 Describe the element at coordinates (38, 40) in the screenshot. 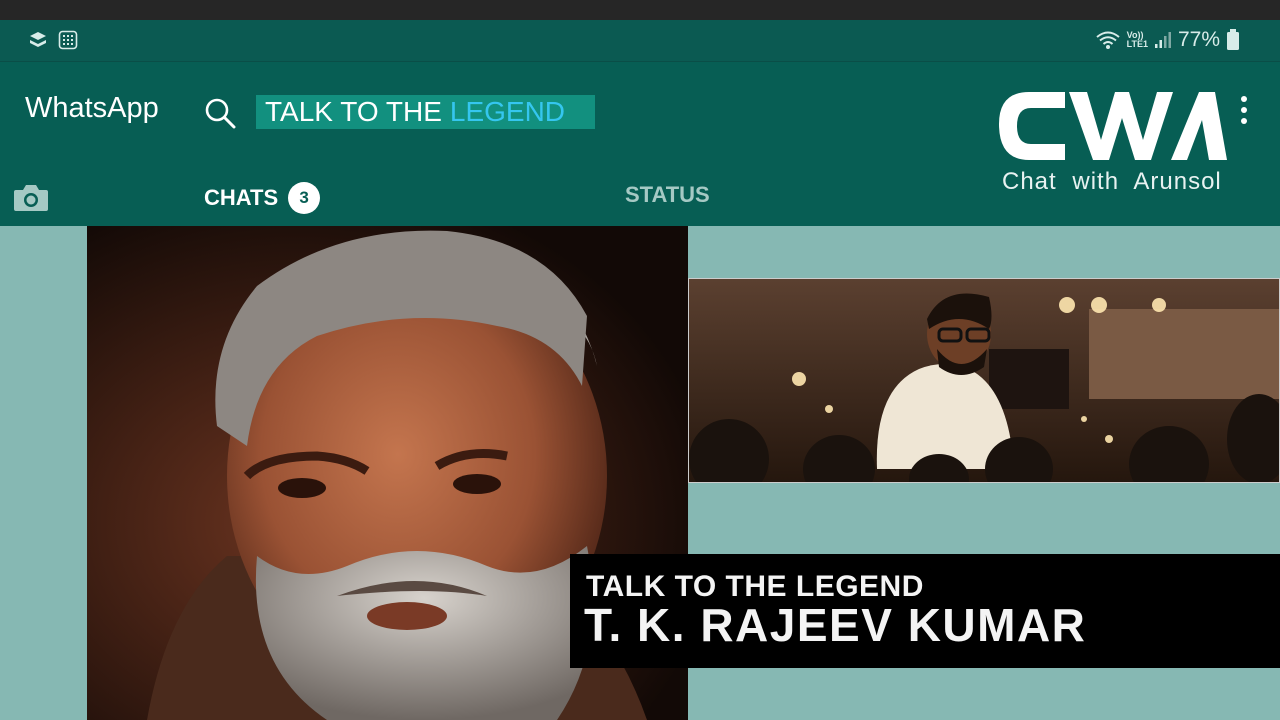

I see `app-notification-icon` at that location.